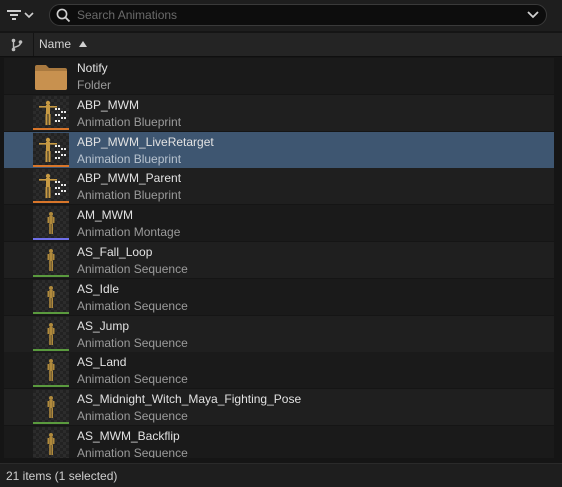  I want to click on asset-item: ABP_MWM_Parent Animation Blueprint, so click(283, 186).